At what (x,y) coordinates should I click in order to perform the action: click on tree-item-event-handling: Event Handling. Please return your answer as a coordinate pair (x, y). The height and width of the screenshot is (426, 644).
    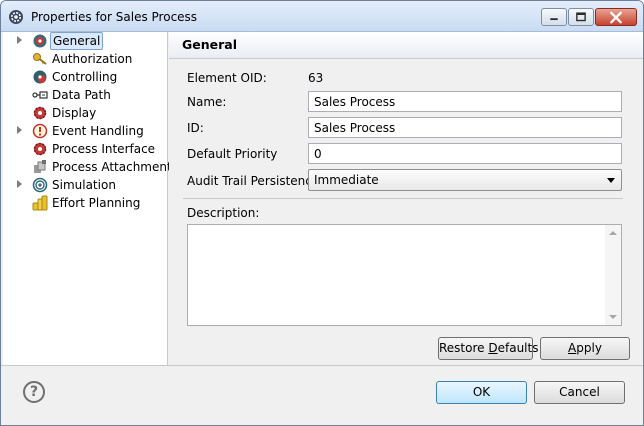
    Looking at the image, I should click on (85, 131).